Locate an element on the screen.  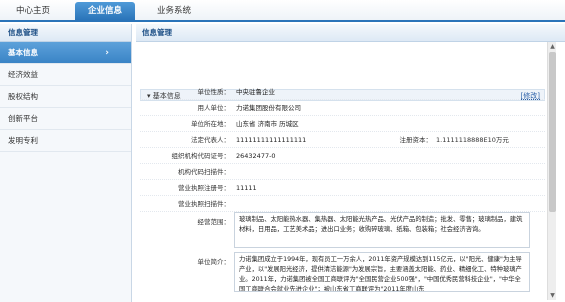
label-license-no: 营业执照注册号： is located at coordinates (204, 188).